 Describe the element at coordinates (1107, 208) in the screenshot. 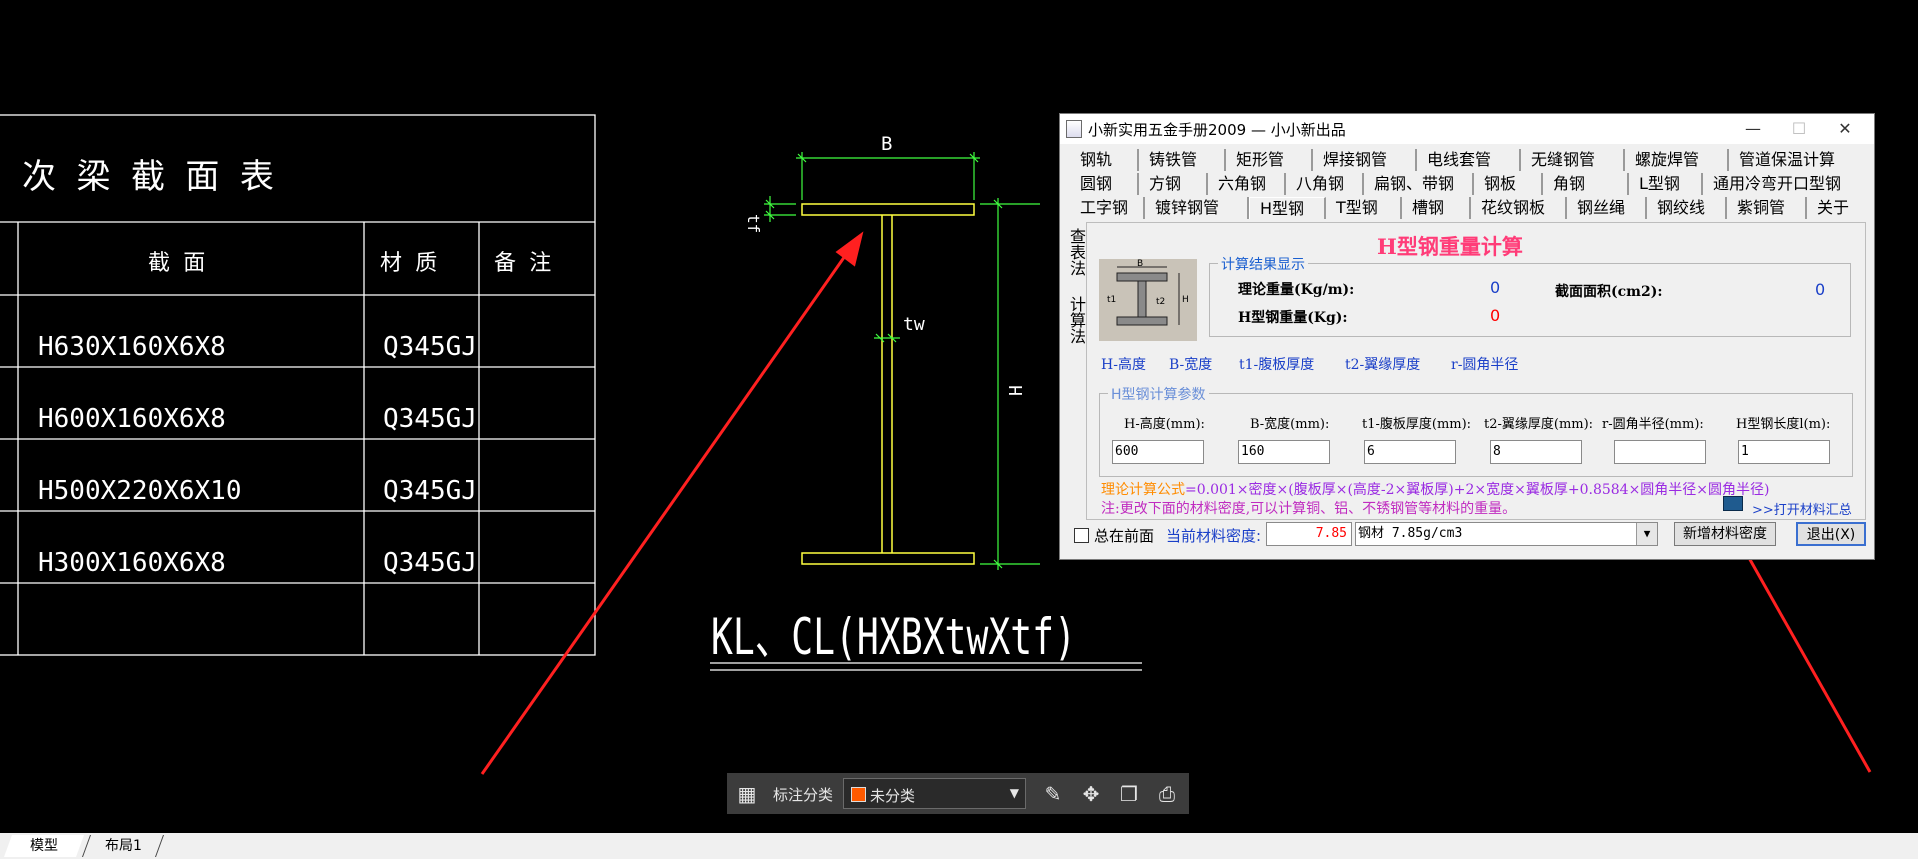

I see `tab-i-beam: 工字钢` at that location.